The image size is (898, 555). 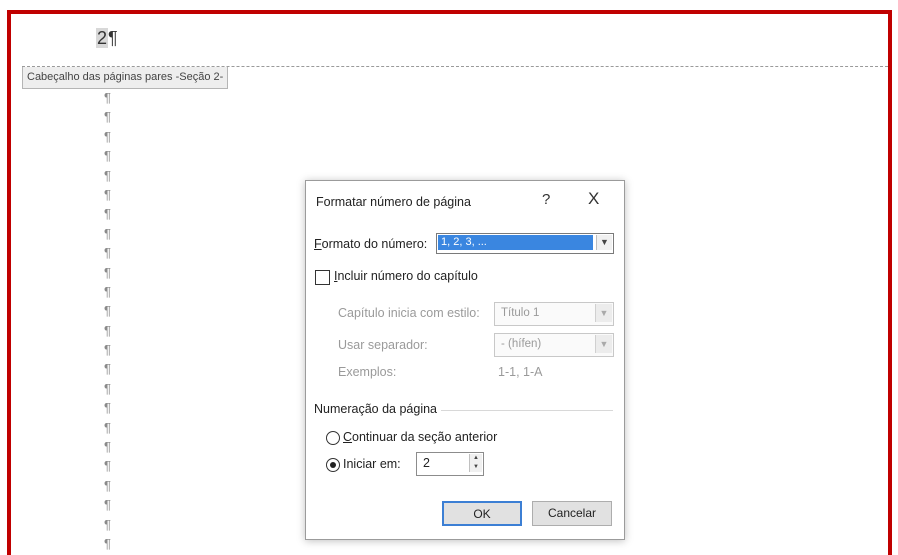 I want to click on header-tag: Cabeçalho das páginas pares -Seção 2-, so click(x=125, y=78).